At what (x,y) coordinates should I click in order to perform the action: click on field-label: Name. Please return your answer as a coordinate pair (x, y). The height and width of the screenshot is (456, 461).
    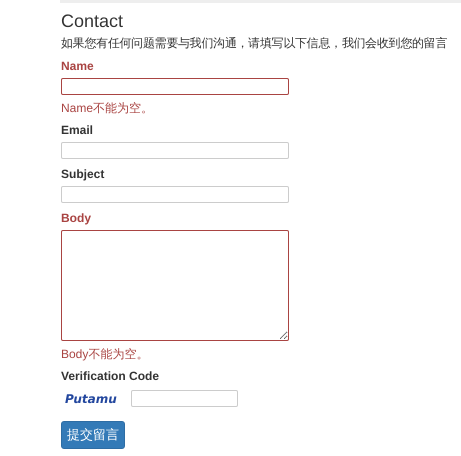
    Looking at the image, I should click on (77, 66).